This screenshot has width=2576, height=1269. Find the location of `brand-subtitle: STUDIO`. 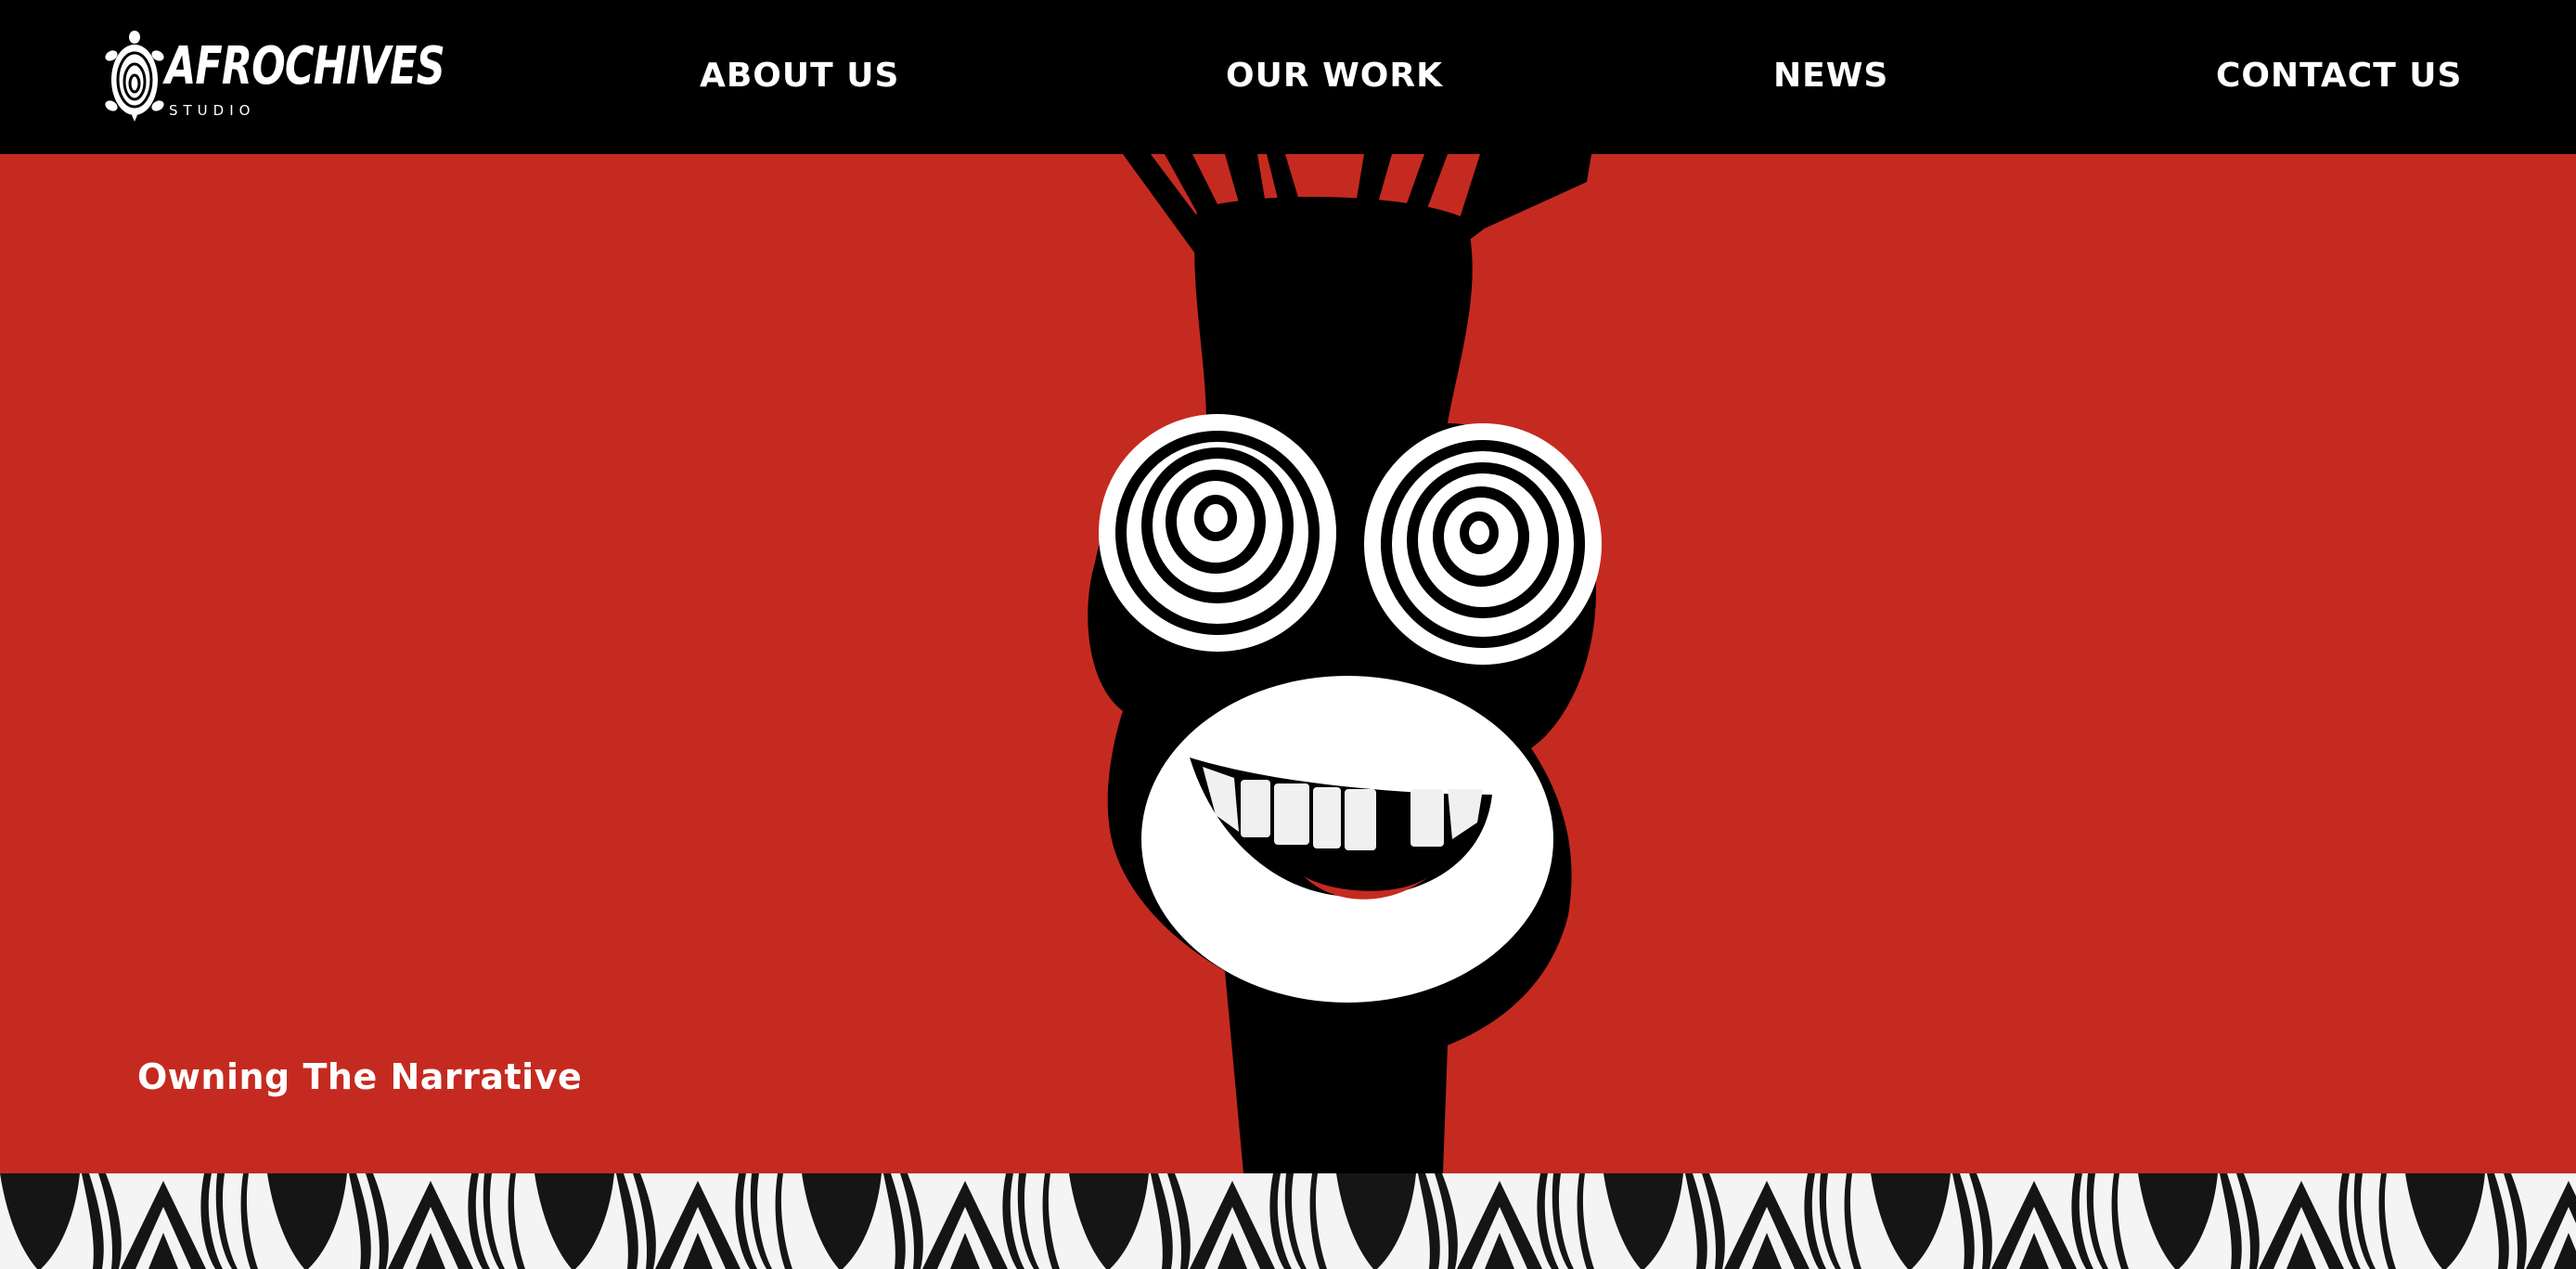

brand-subtitle: STUDIO is located at coordinates (212, 110).